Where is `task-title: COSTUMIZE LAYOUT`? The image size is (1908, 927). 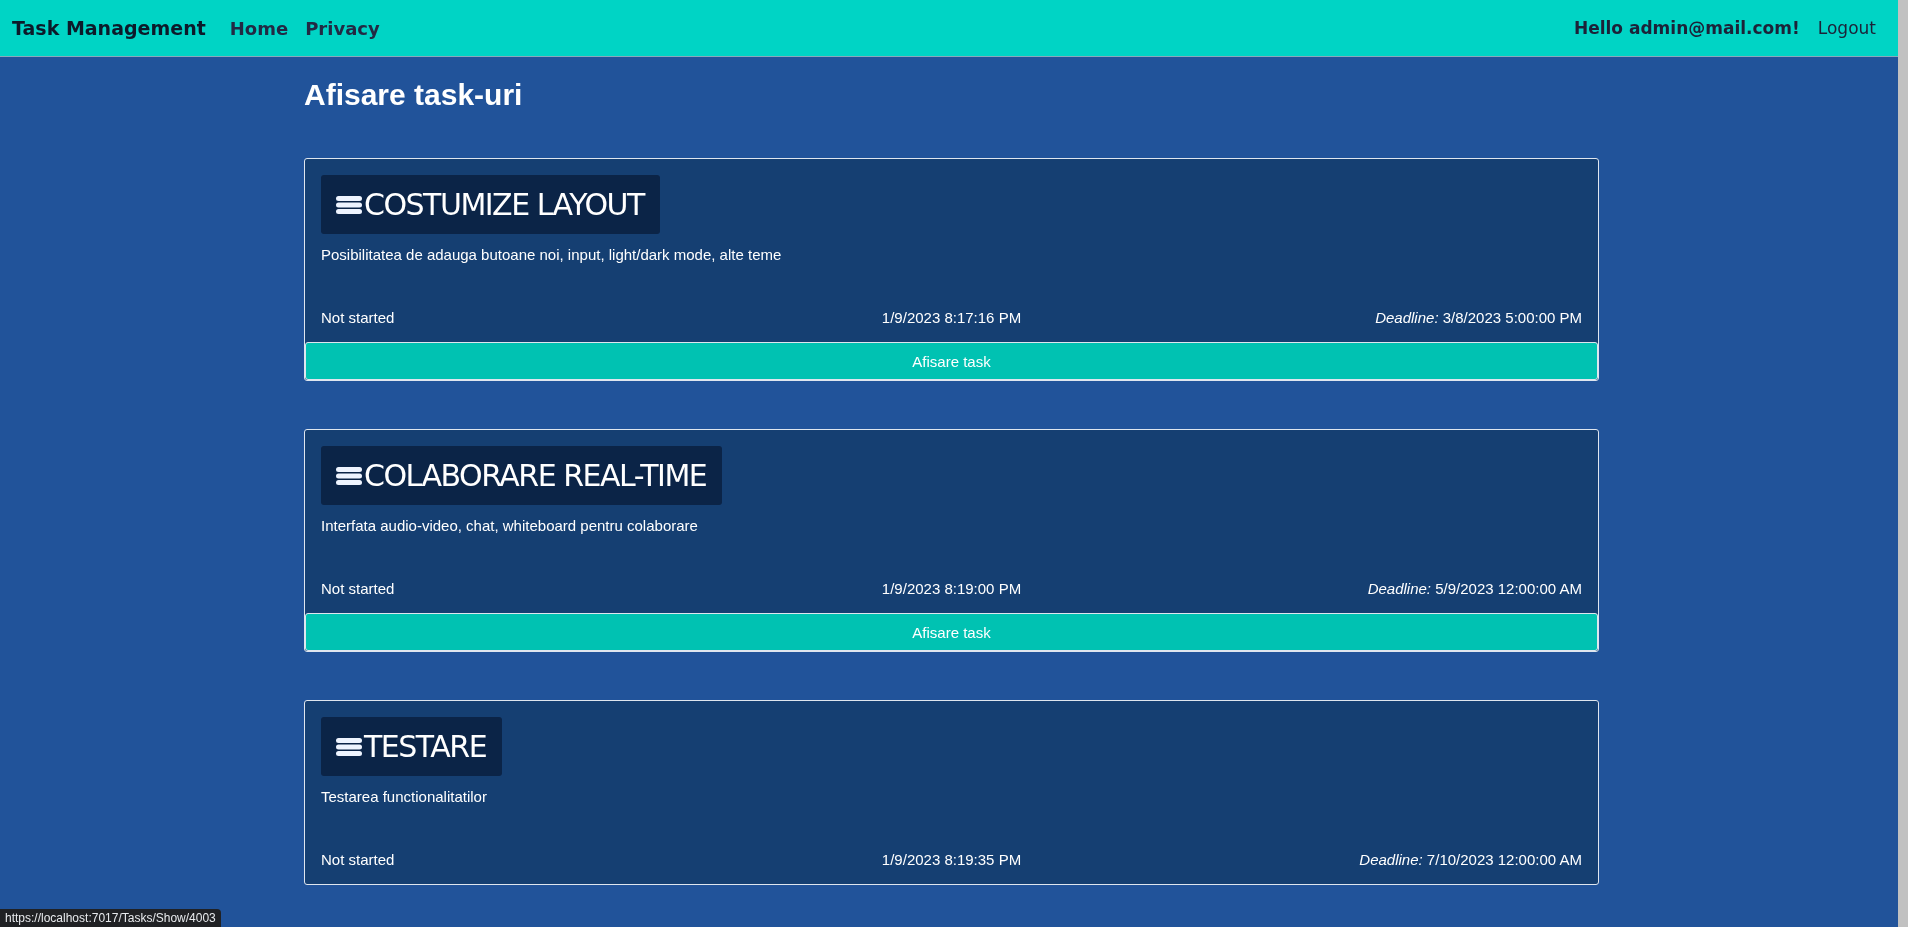 task-title: COSTUMIZE LAYOUT is located at coordinates (504, 204).